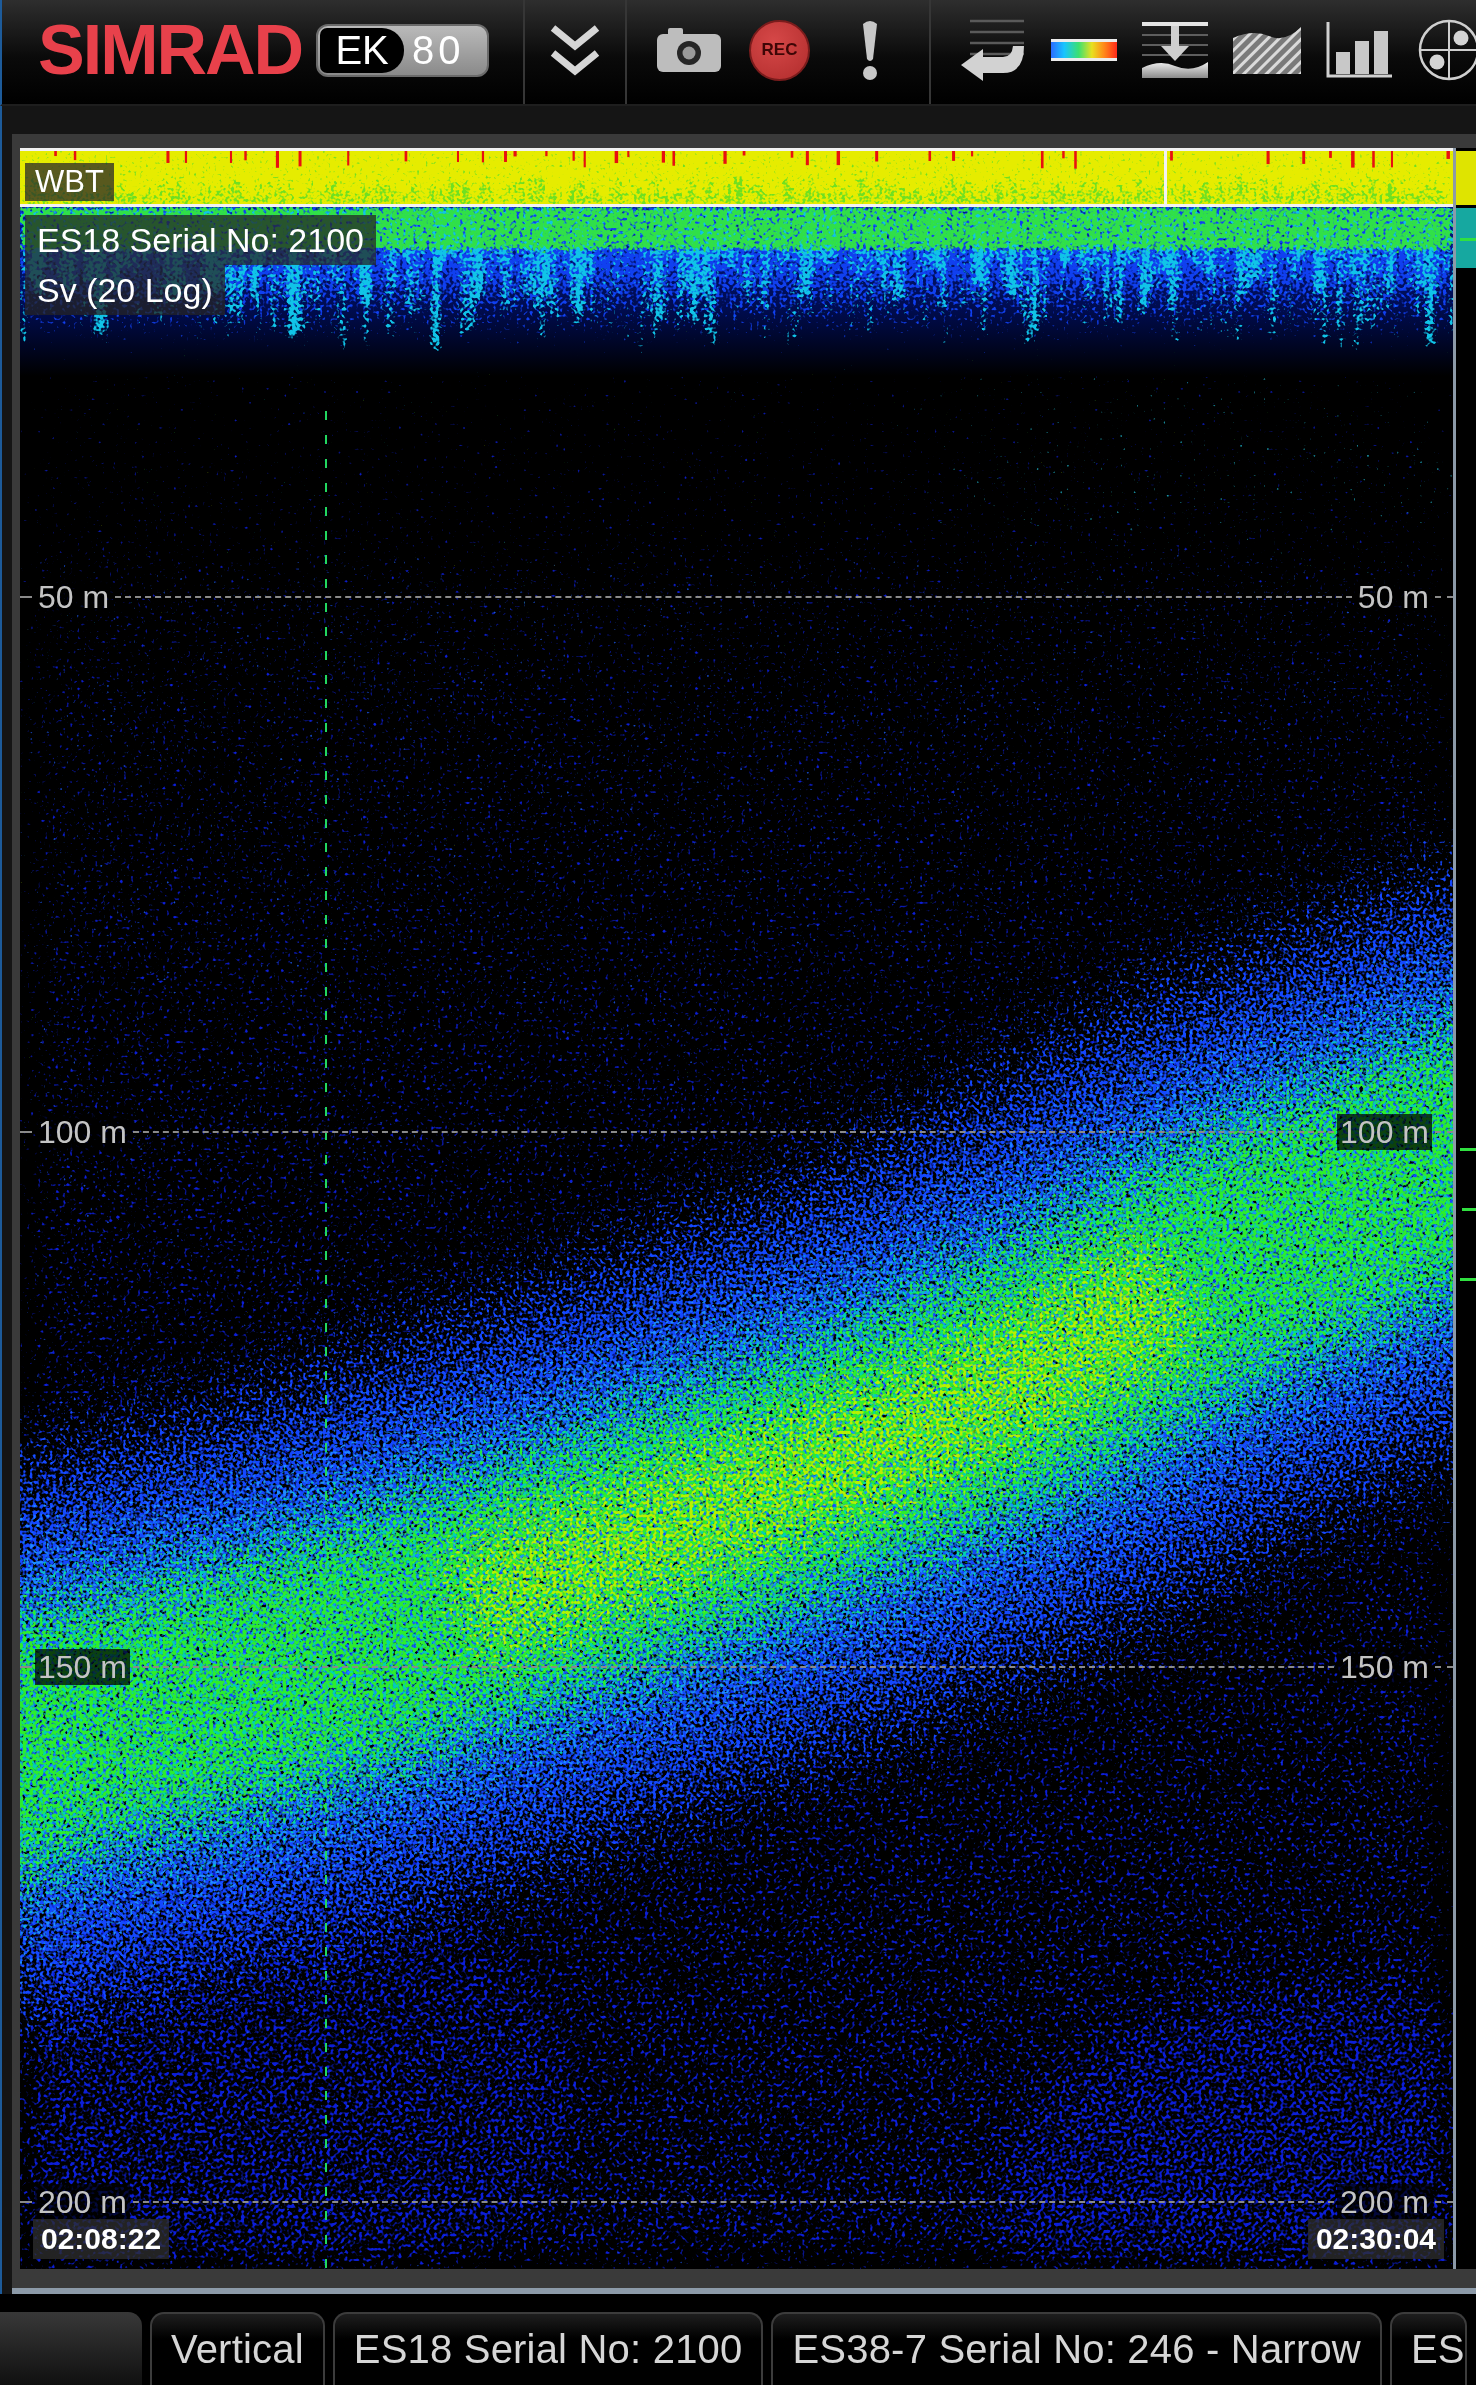  What do you see at coordinates (362, 50) in the screenshot?
I see `model-code: EK` at bounding box center [362, 50].